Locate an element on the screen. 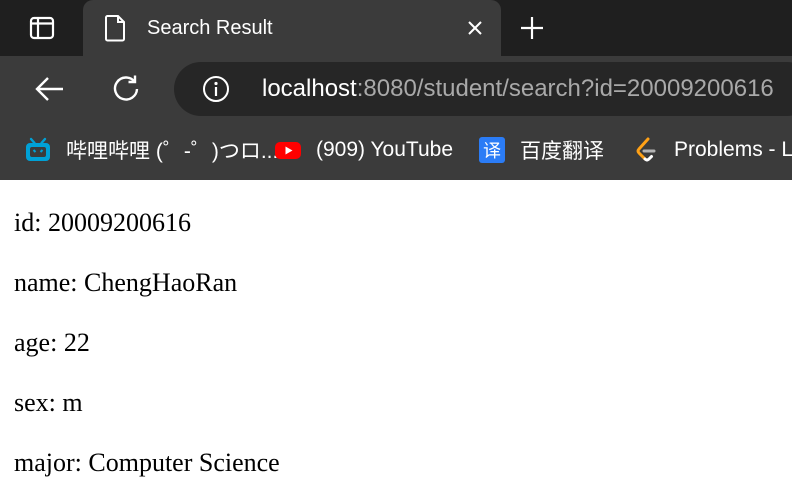  id-value: 20009200616 is located at coordinates (119, 222).